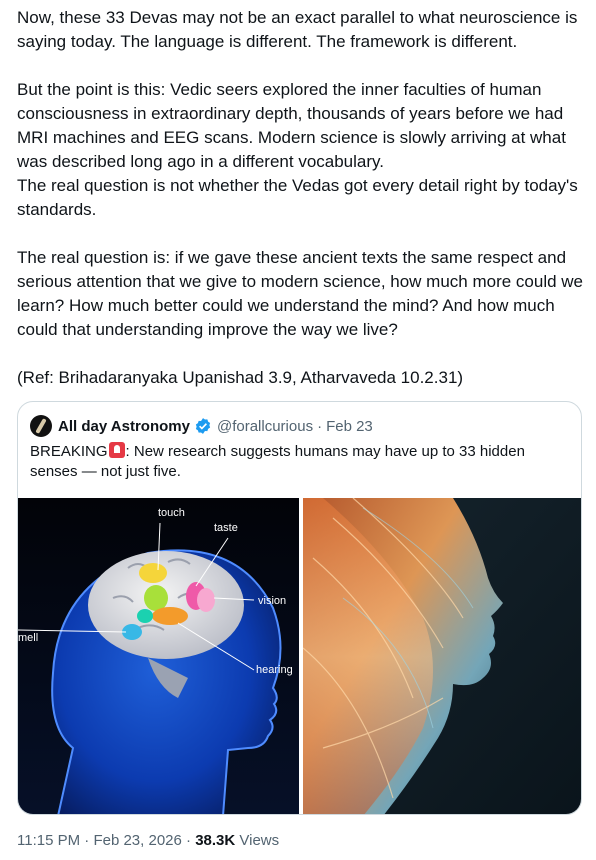 This screenshot has width=596, height=860. What do you see at coordinates (265, 426) in the screenshot?
I see `quoted-author-handle: @forallcurious` at bounding box center [265, 426].